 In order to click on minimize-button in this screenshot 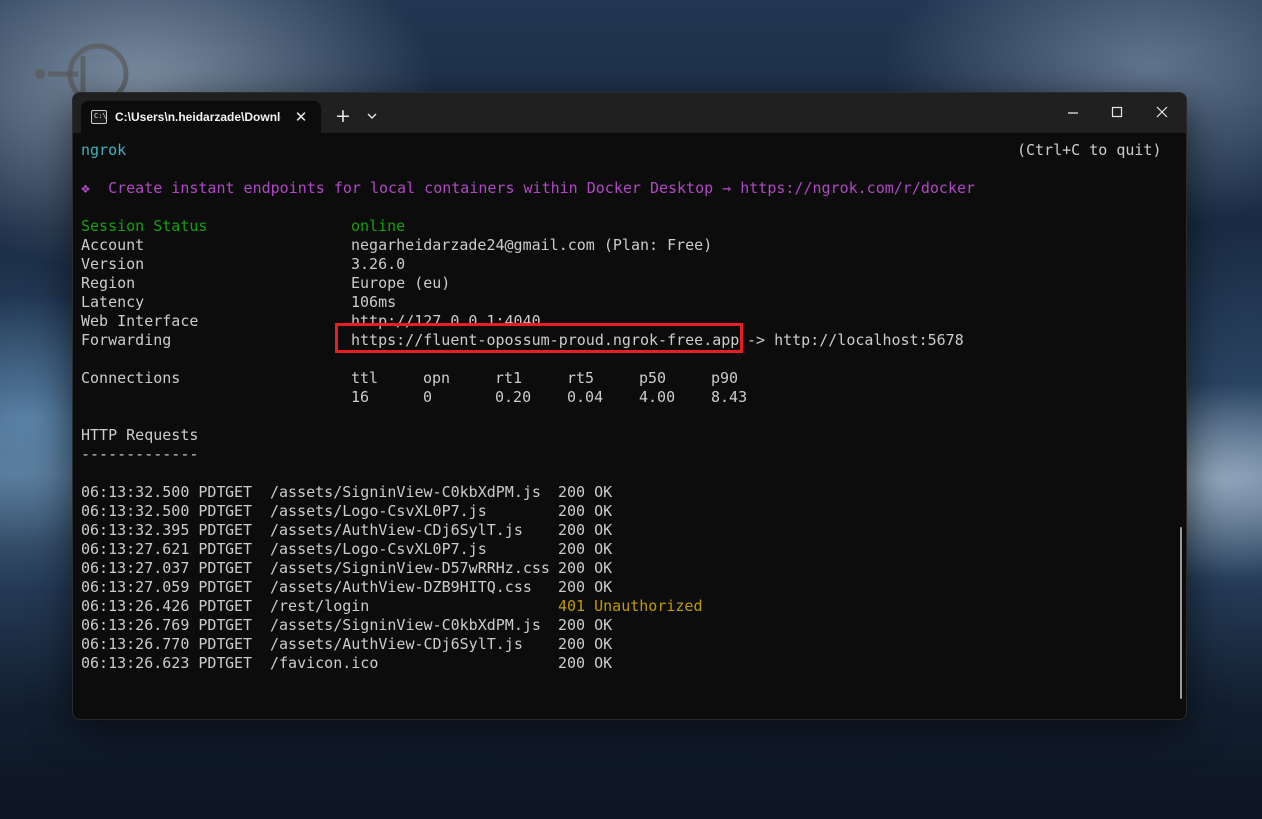, I will do `click(1073, 113)`.